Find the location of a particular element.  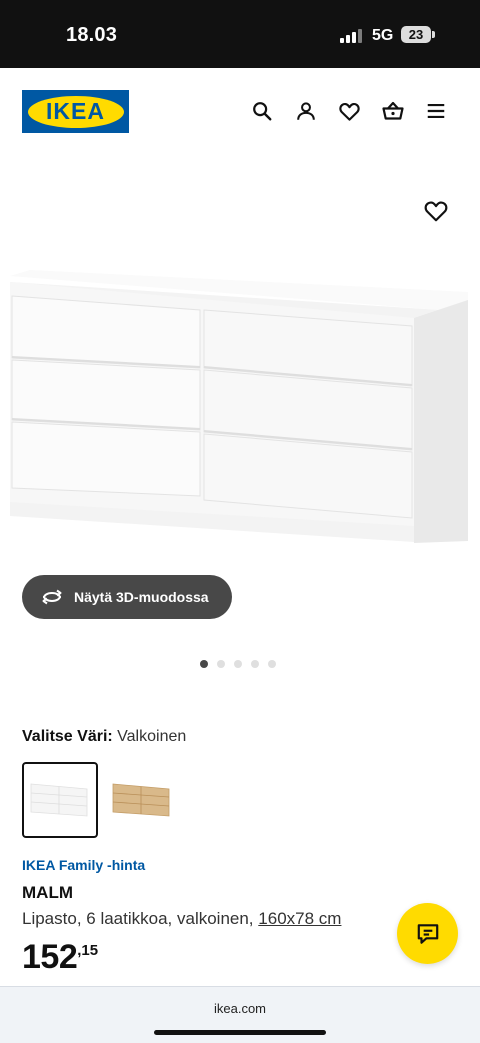

basket-icon is located at coordinates (393, 111).